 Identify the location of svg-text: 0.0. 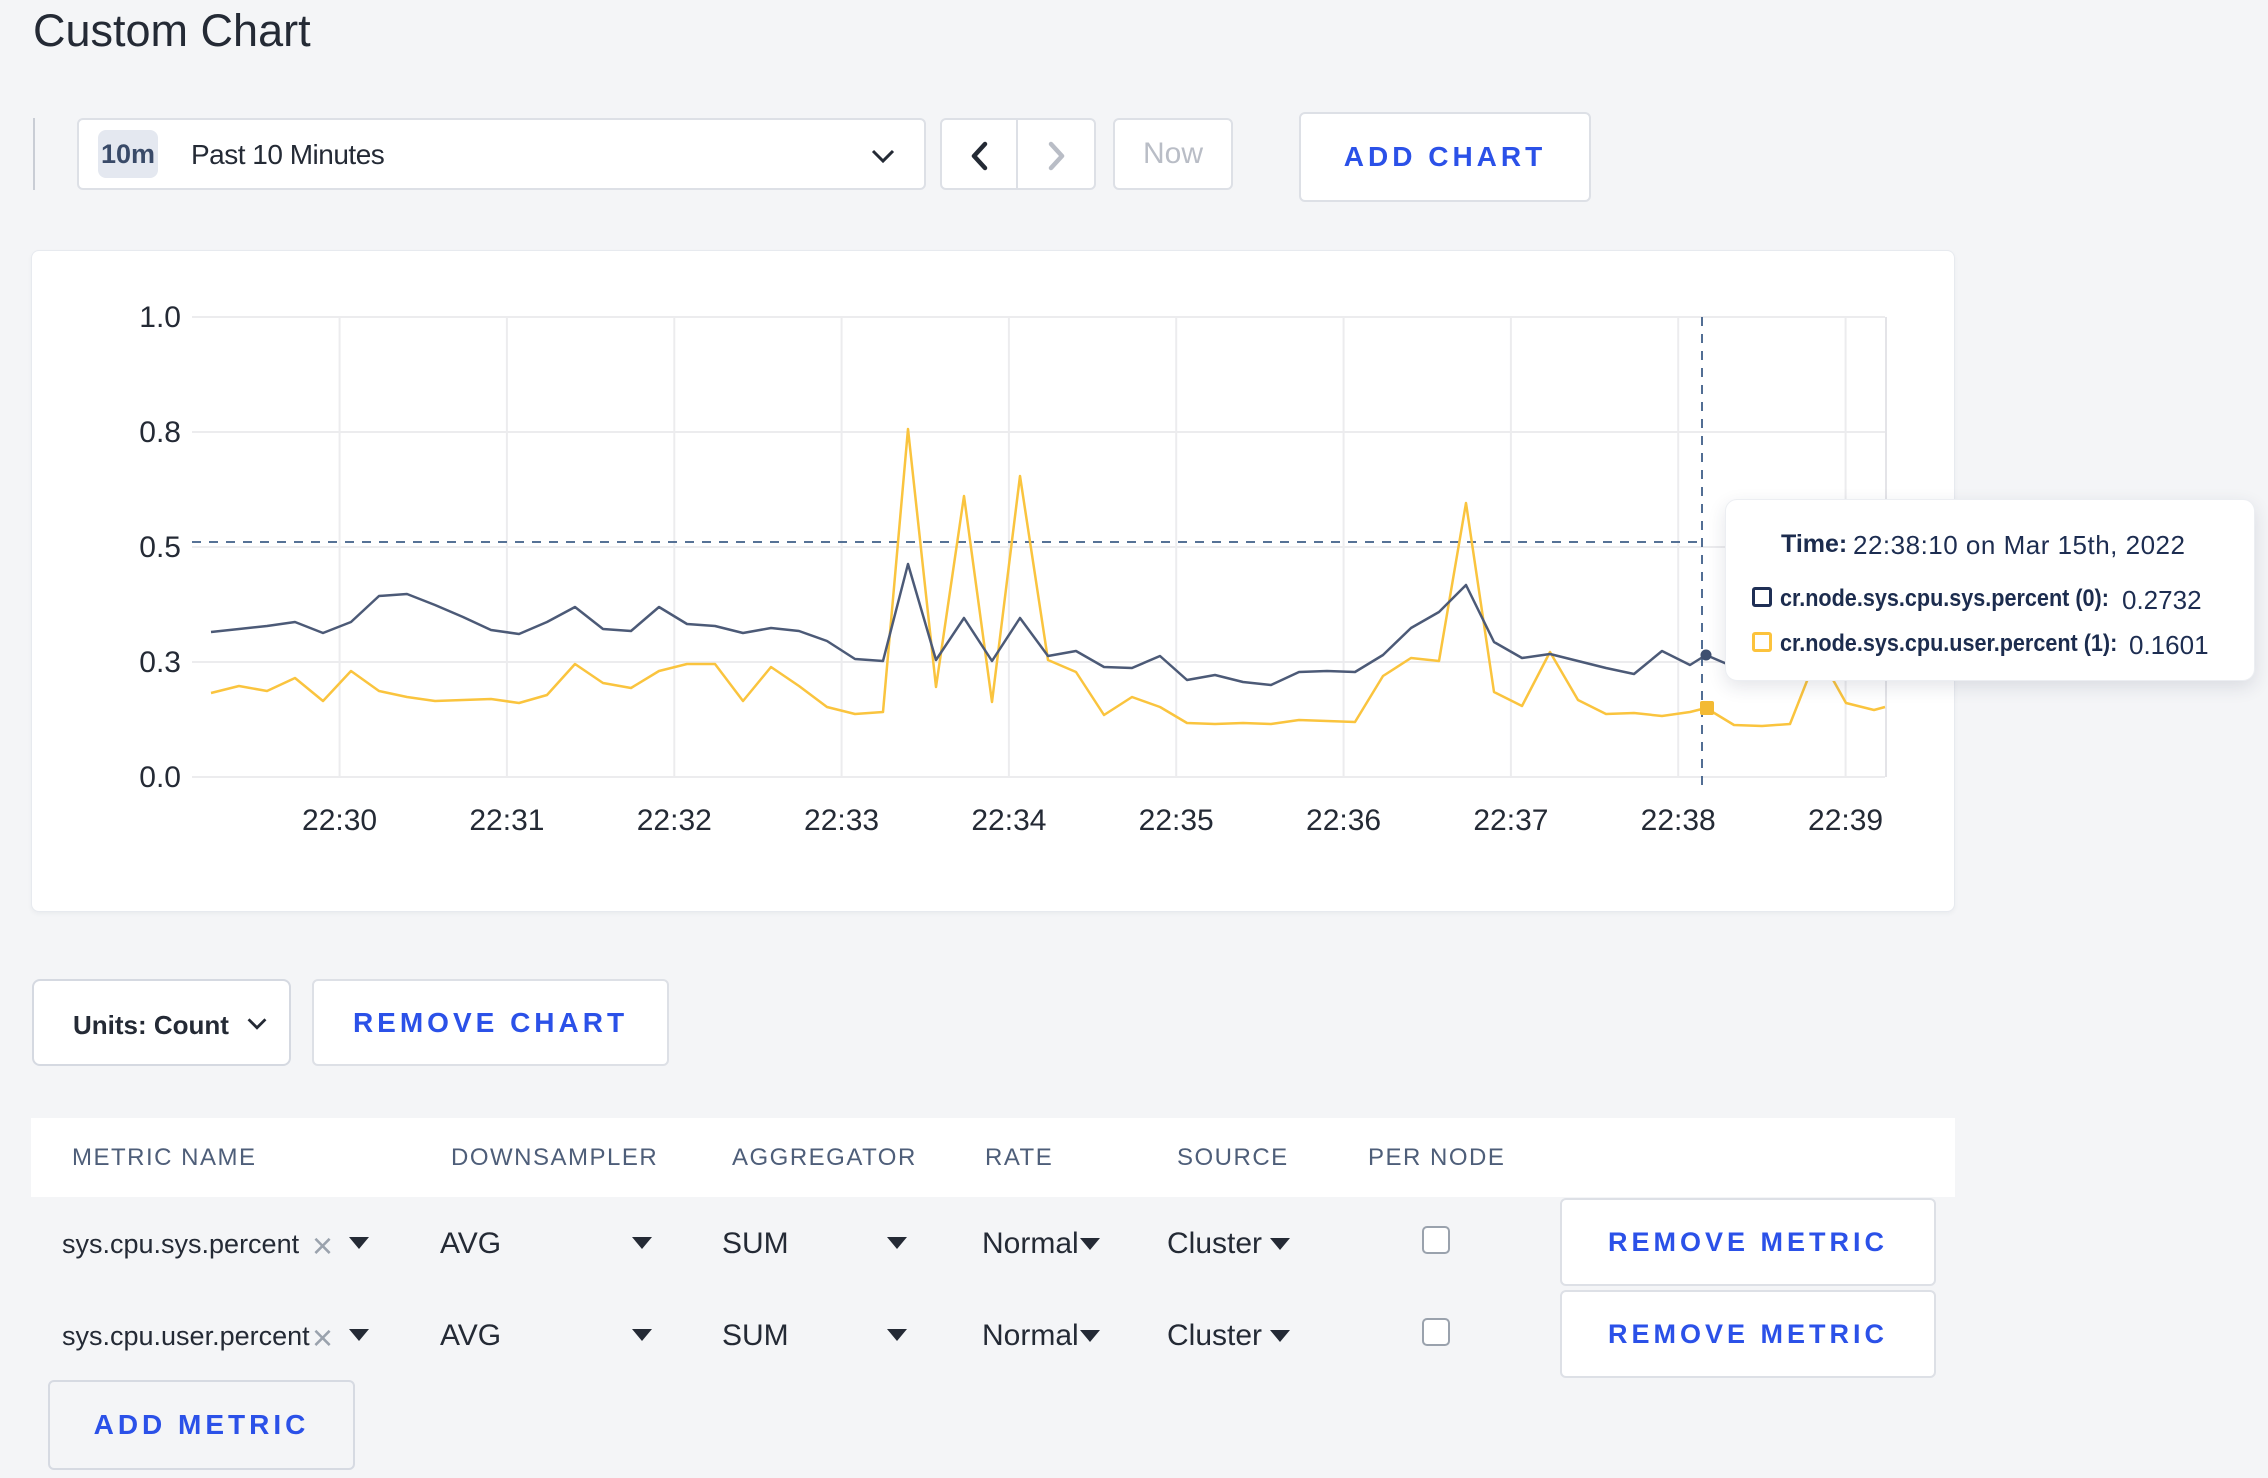
(160, 777).